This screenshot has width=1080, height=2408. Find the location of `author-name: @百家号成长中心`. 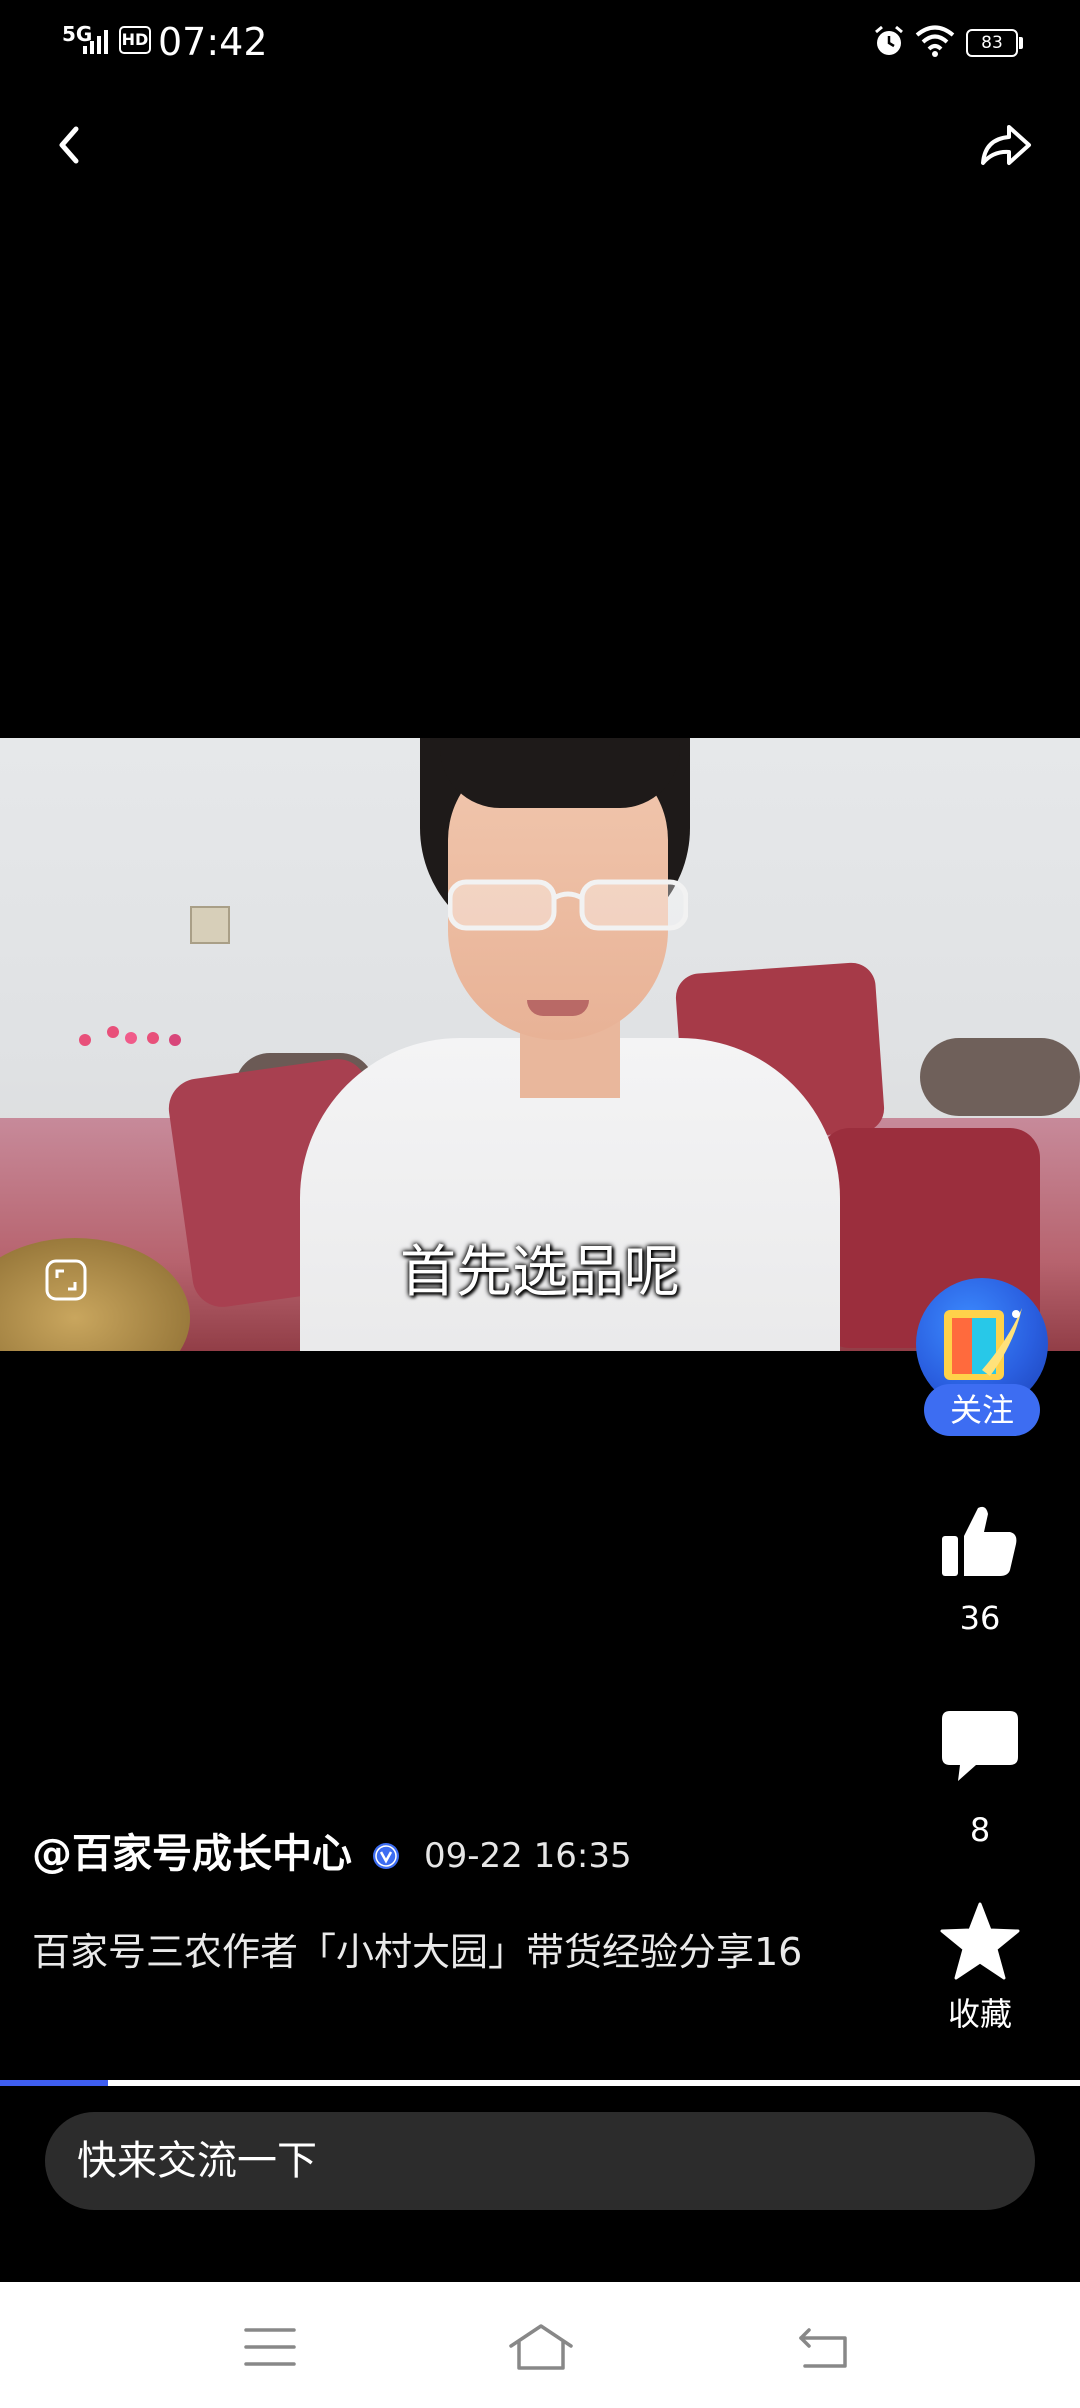

author-name: @百家号成长中心 is located at coordinates (192, 1854).